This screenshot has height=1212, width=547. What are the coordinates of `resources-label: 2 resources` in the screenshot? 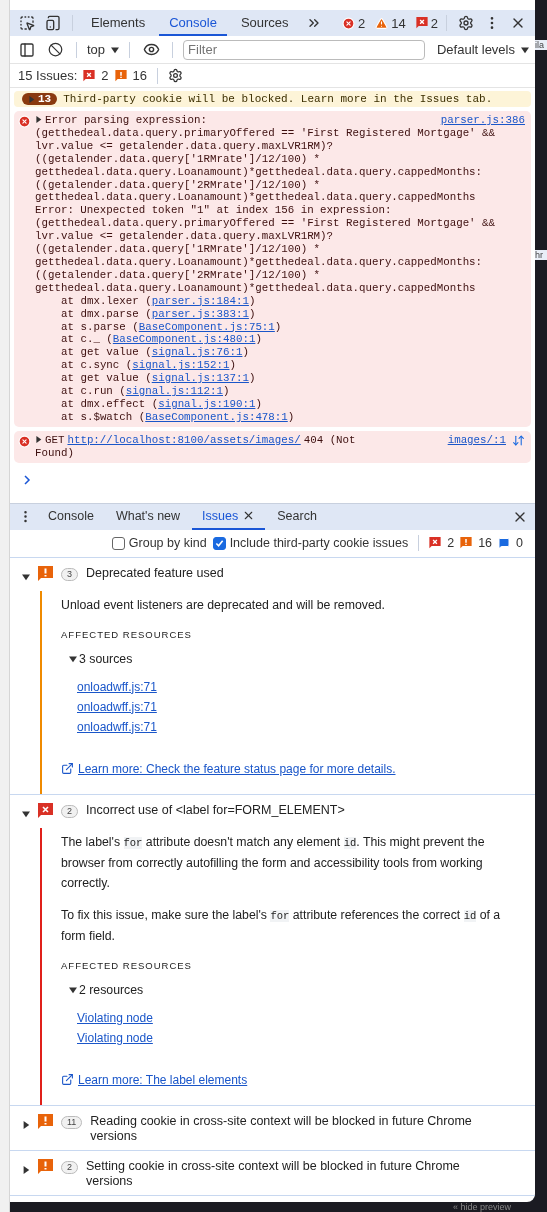 It's located at (111, 989).